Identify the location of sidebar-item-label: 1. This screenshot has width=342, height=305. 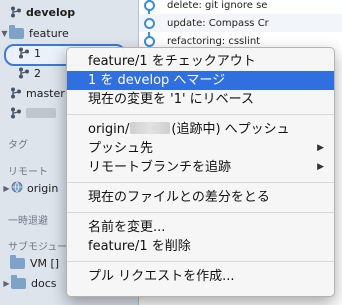
(37, 53).